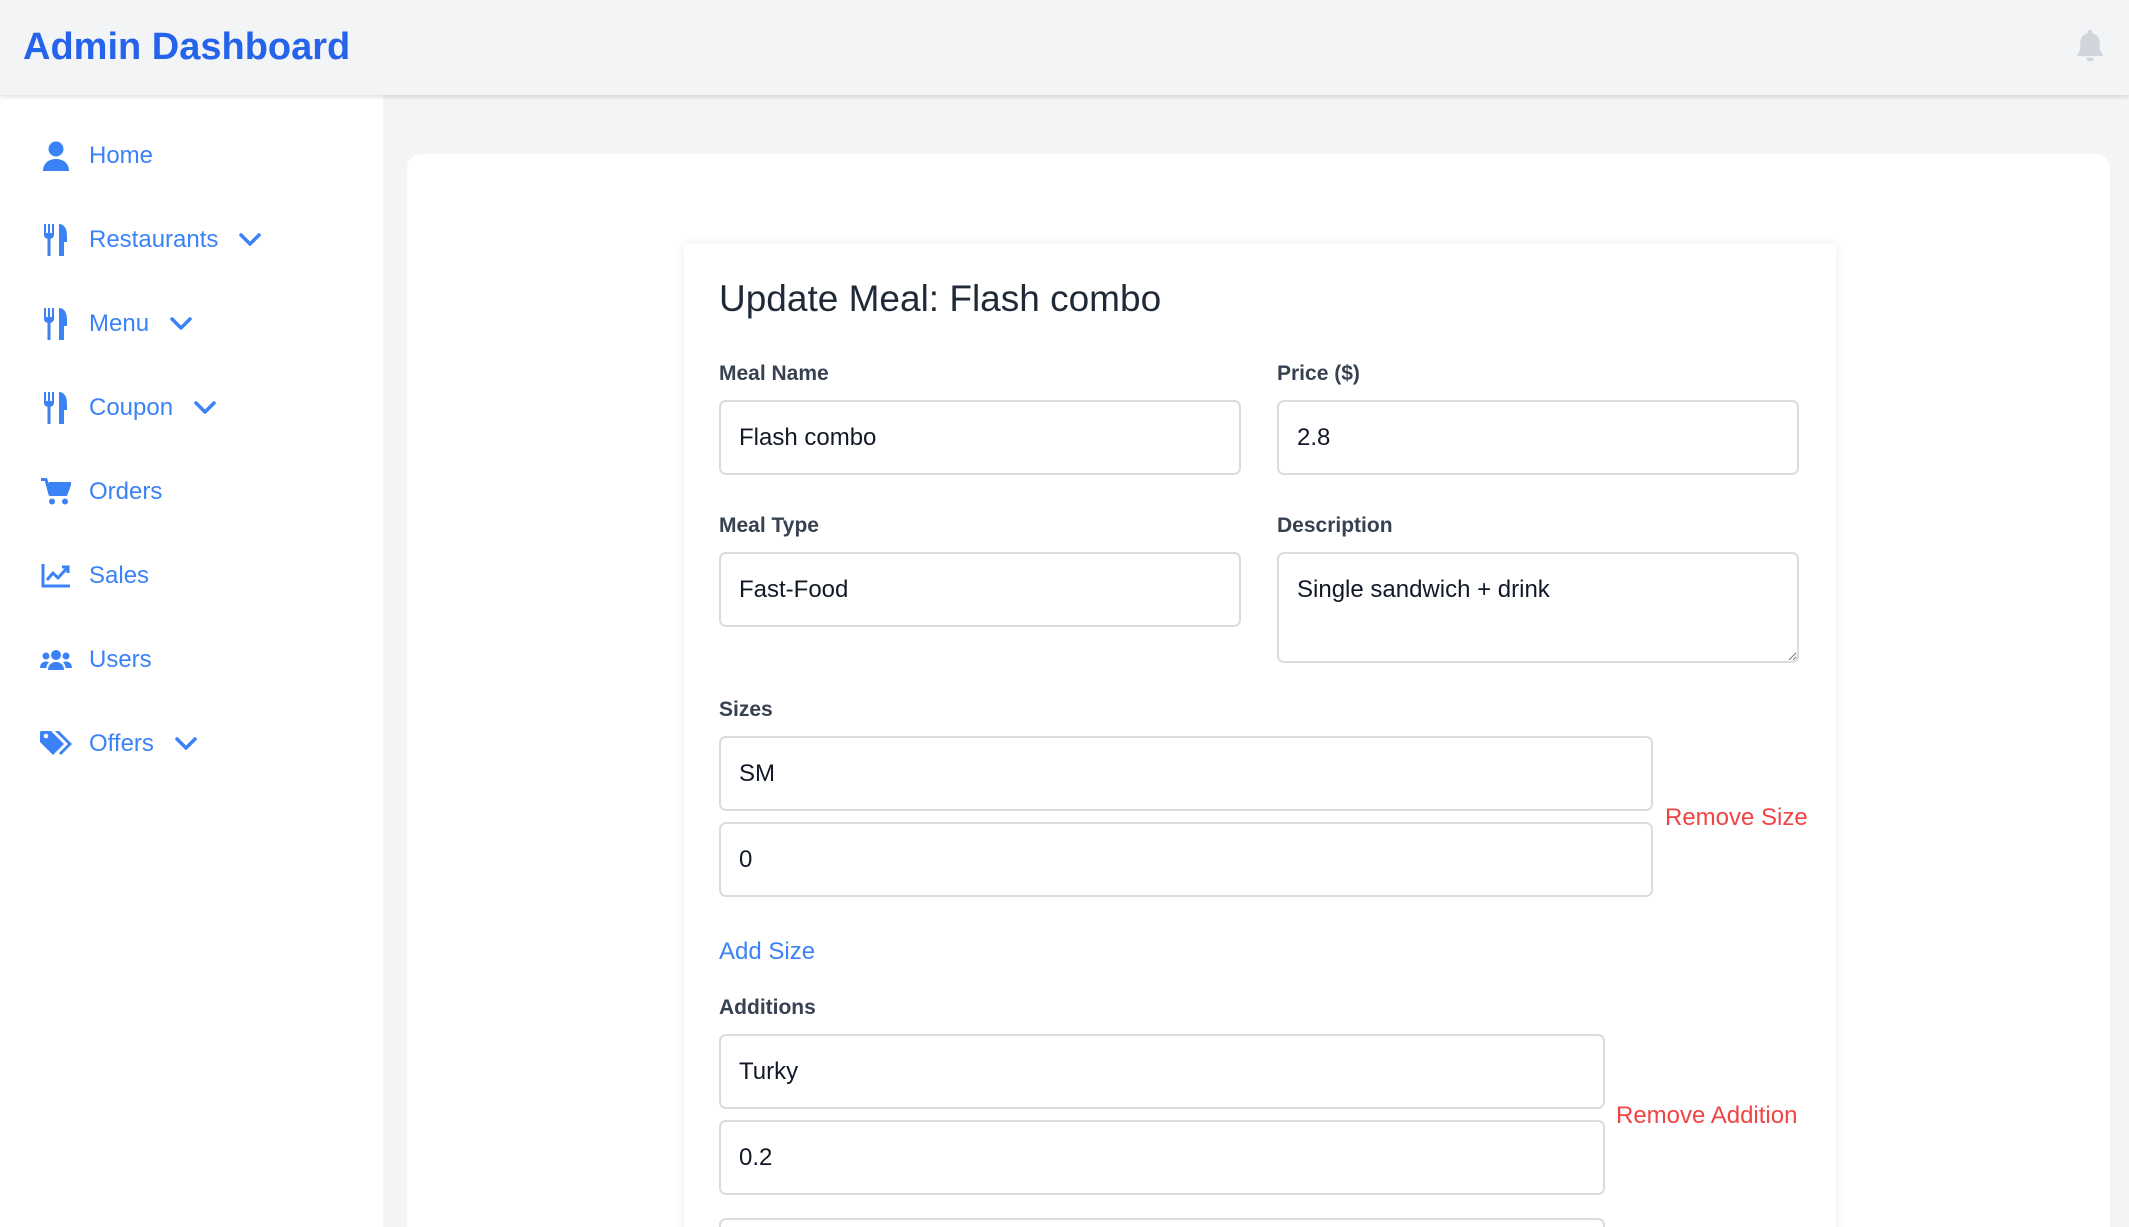 This screenshot has height=1227, width=2129. Describe the element at coordinates (1162, 1222) in the screenshot. I see `addition-name-input-partial` at that location.